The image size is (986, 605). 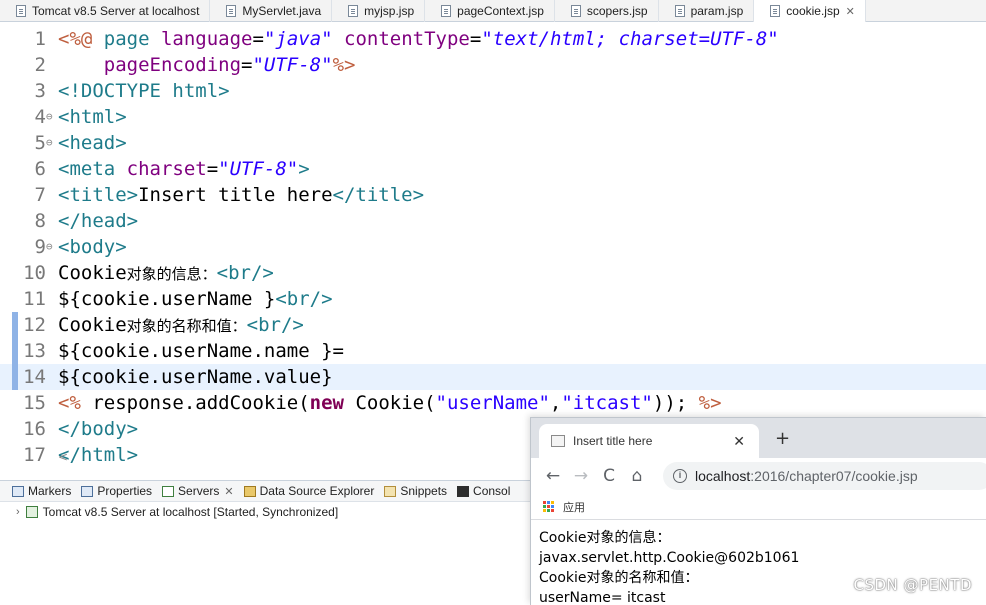 What do you see at coordinates (198, 491) in the screenshot?
I see `panel-tab: Servers ✕` at bounding box center [198, 491].